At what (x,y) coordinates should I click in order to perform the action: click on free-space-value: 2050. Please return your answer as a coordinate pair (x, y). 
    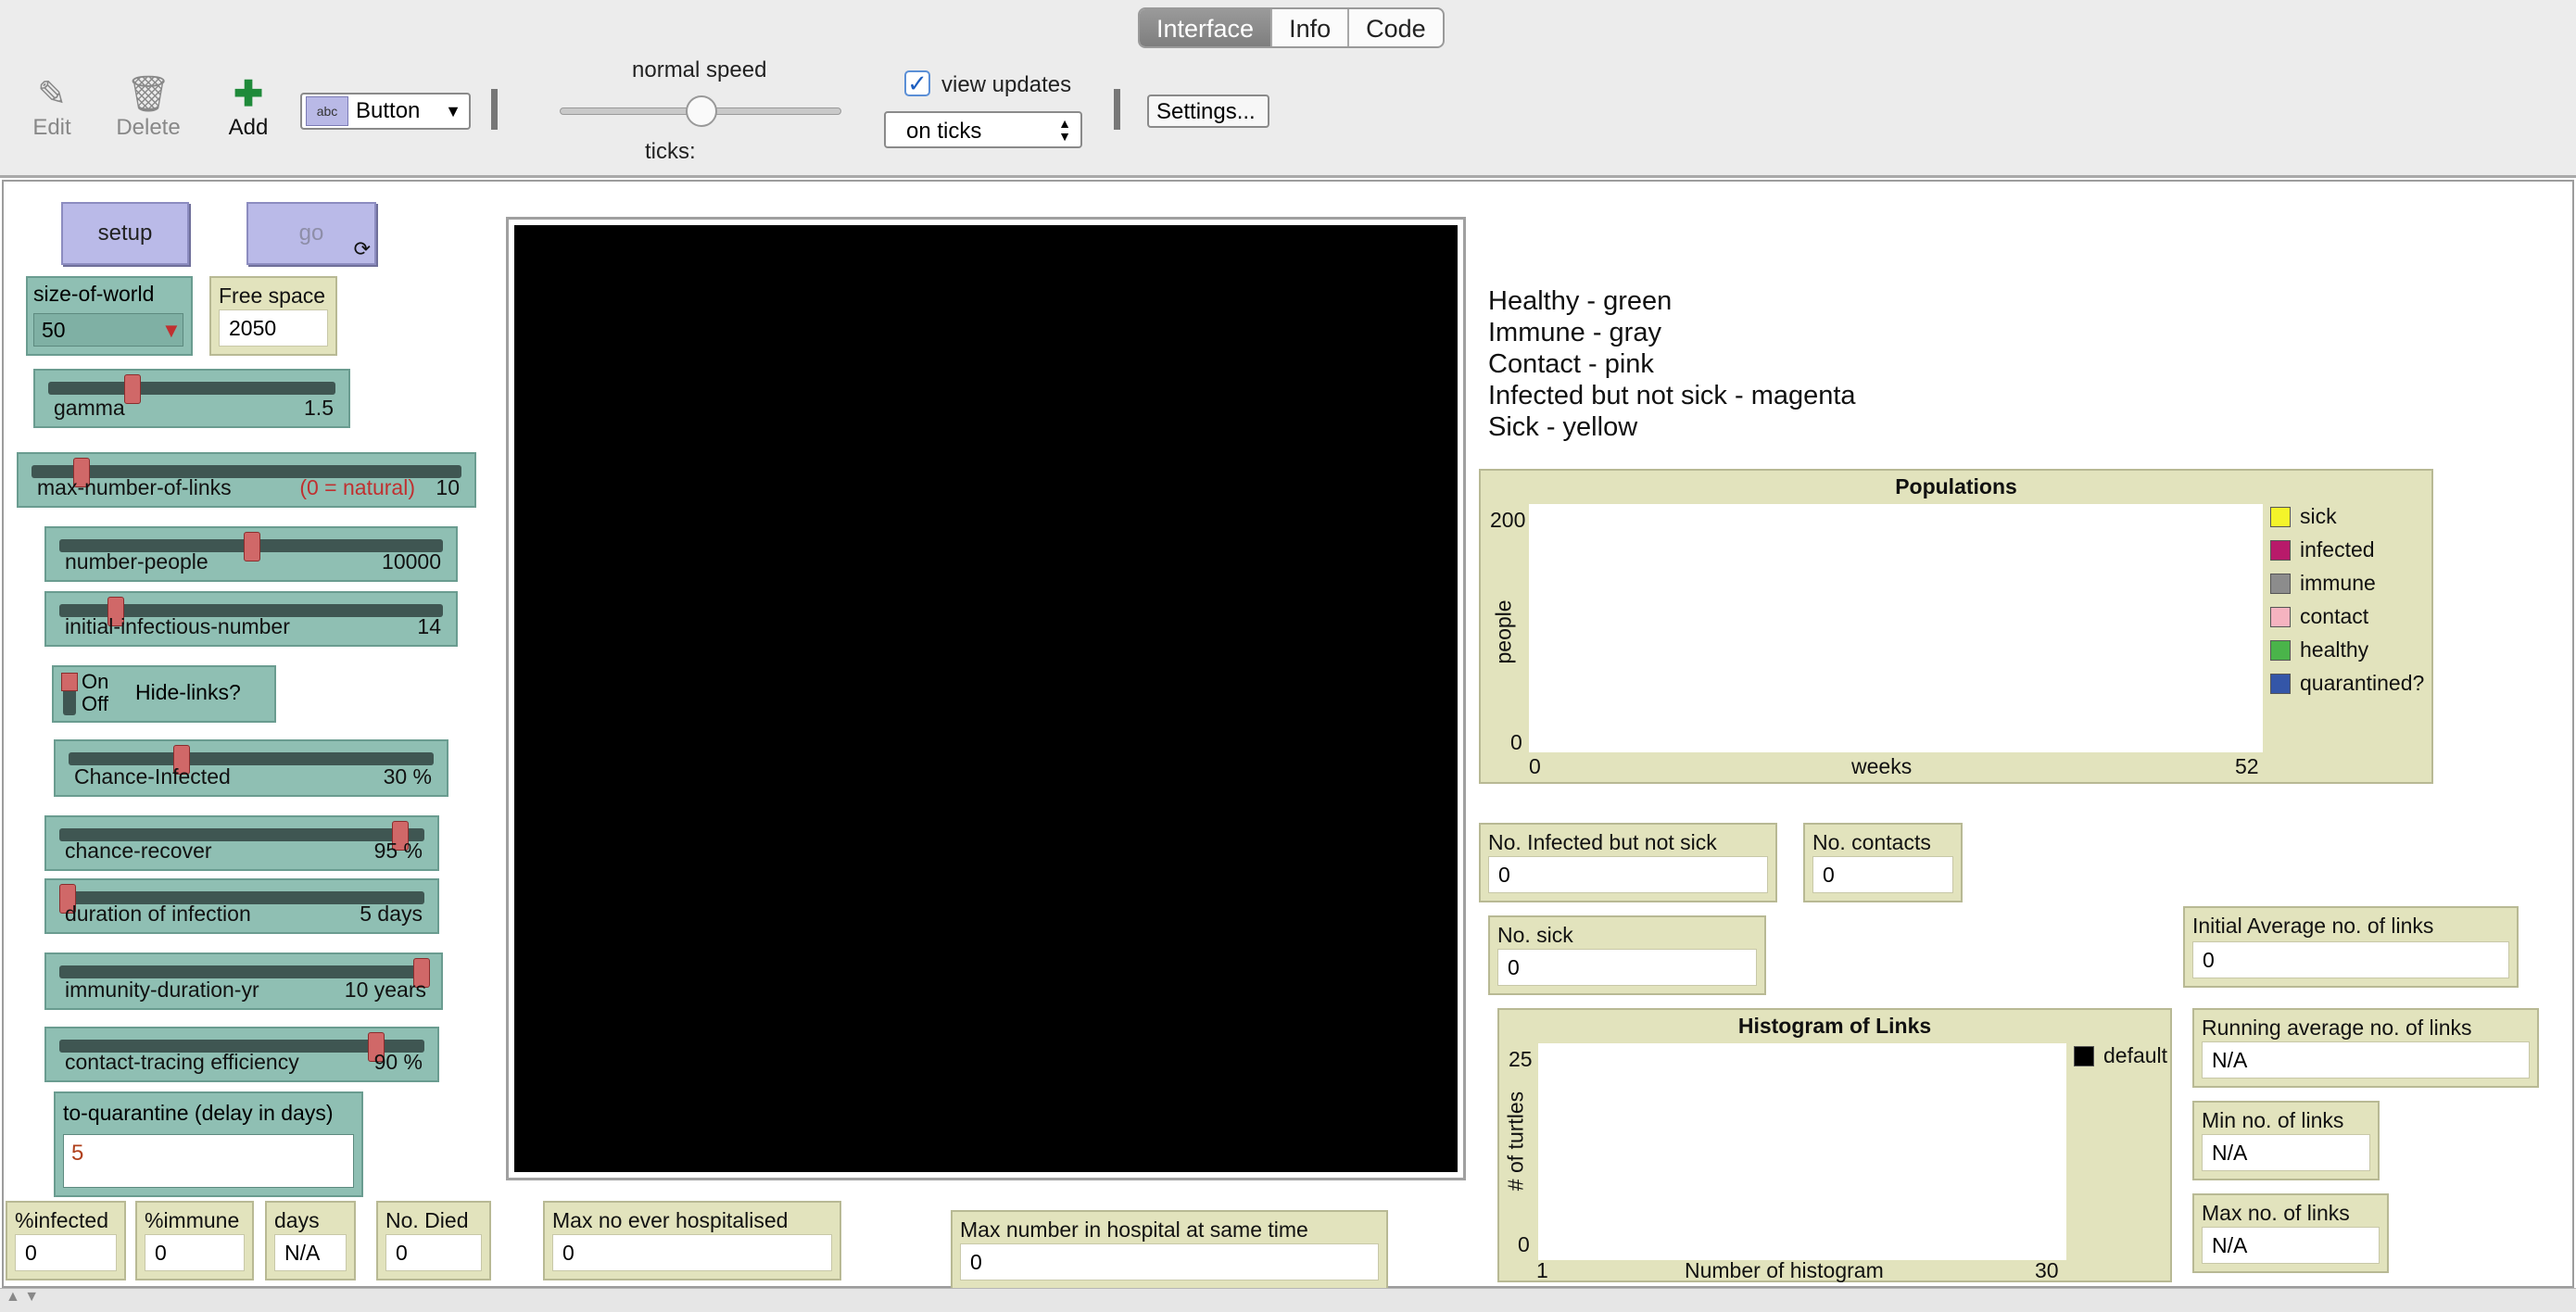
    Looking at the image, I should click on (273, 328).